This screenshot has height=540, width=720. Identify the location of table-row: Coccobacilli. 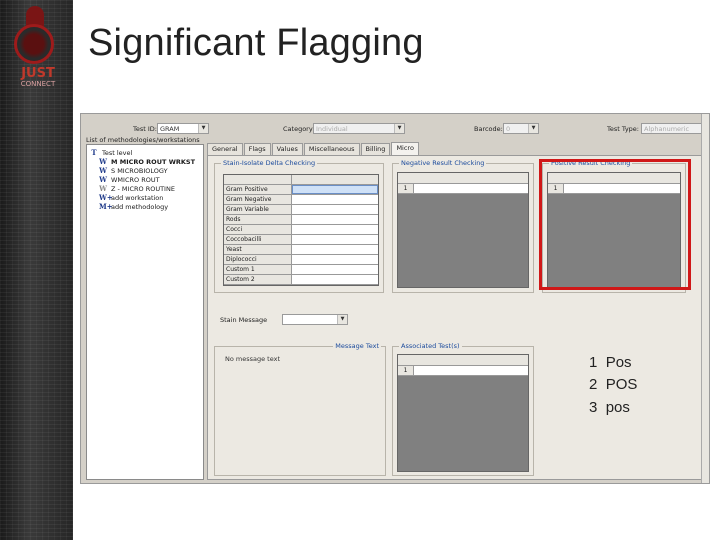
(301, 240).